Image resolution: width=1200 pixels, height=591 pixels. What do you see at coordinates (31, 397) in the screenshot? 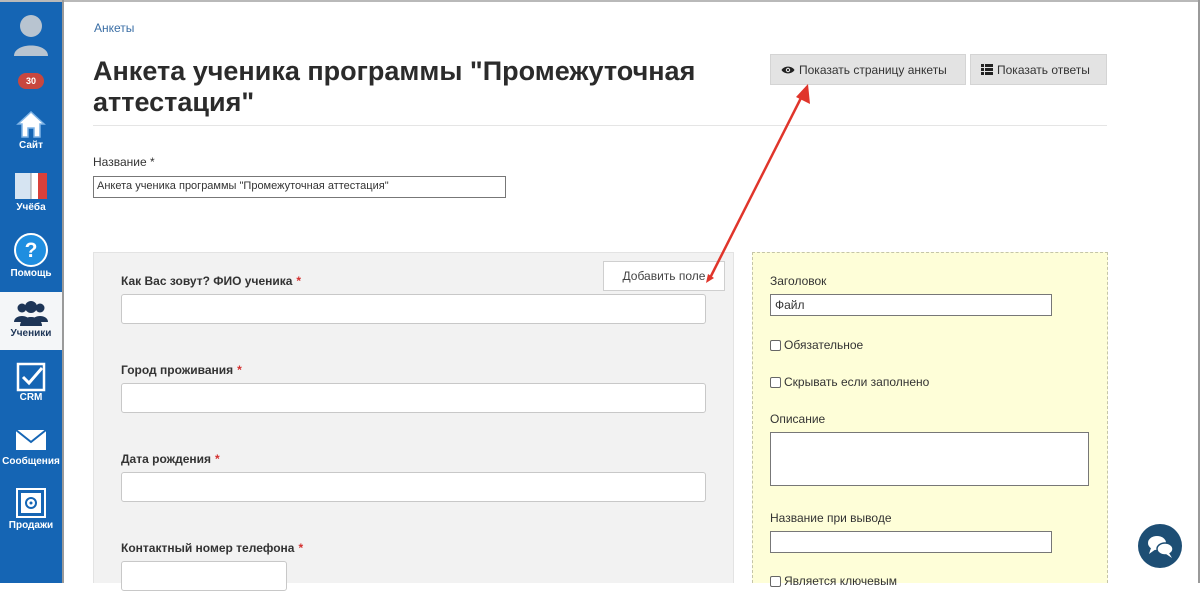
I see `sidebar-item-label: CRM` at bounding box center [31, 397].